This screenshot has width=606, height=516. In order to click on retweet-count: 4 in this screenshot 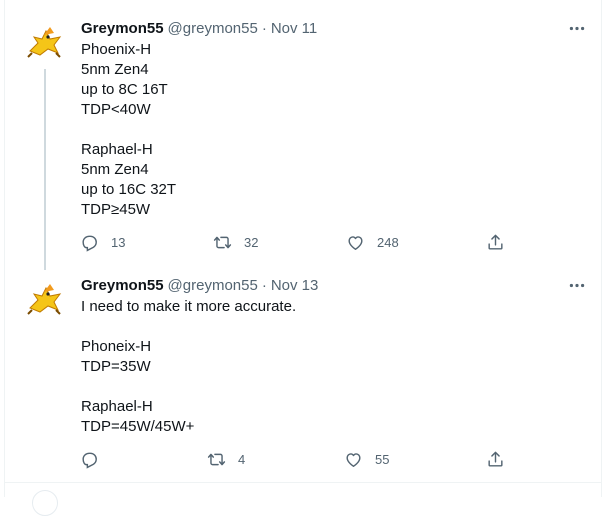, I will do `click(242, 459)`.